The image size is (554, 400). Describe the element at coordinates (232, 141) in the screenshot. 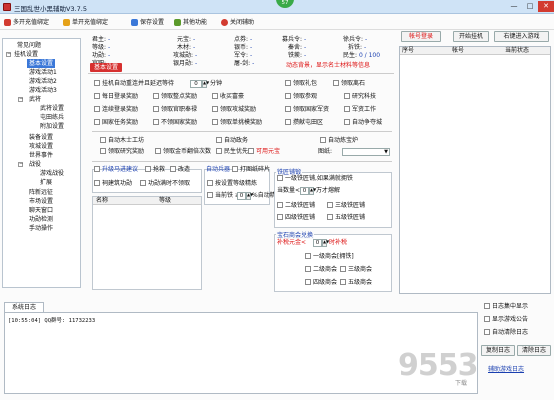

I see `auto-politics-checkbox: 自动政务` at that location.